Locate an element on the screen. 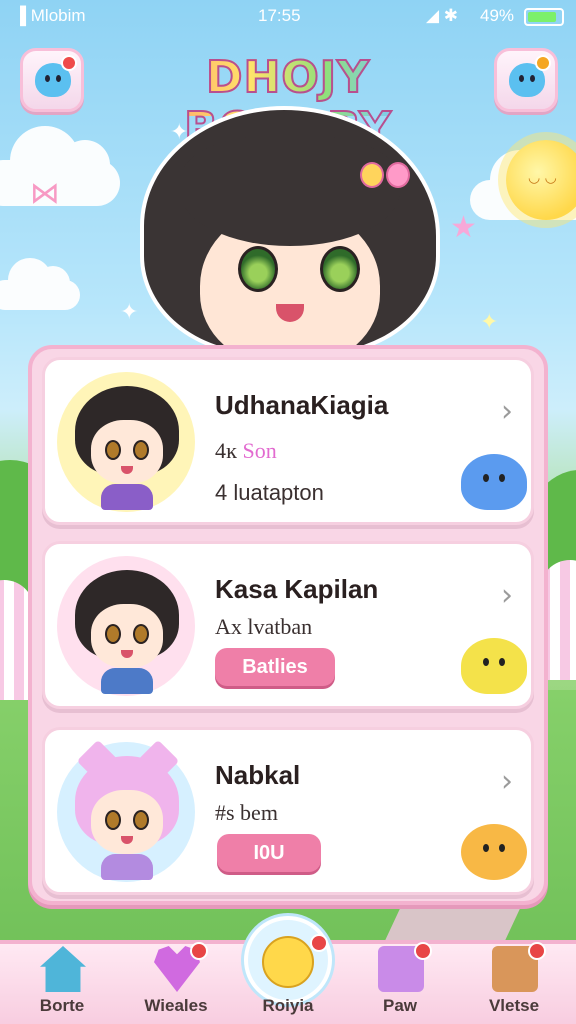  yellow-blob-icon is located at coordinates (494, 666).